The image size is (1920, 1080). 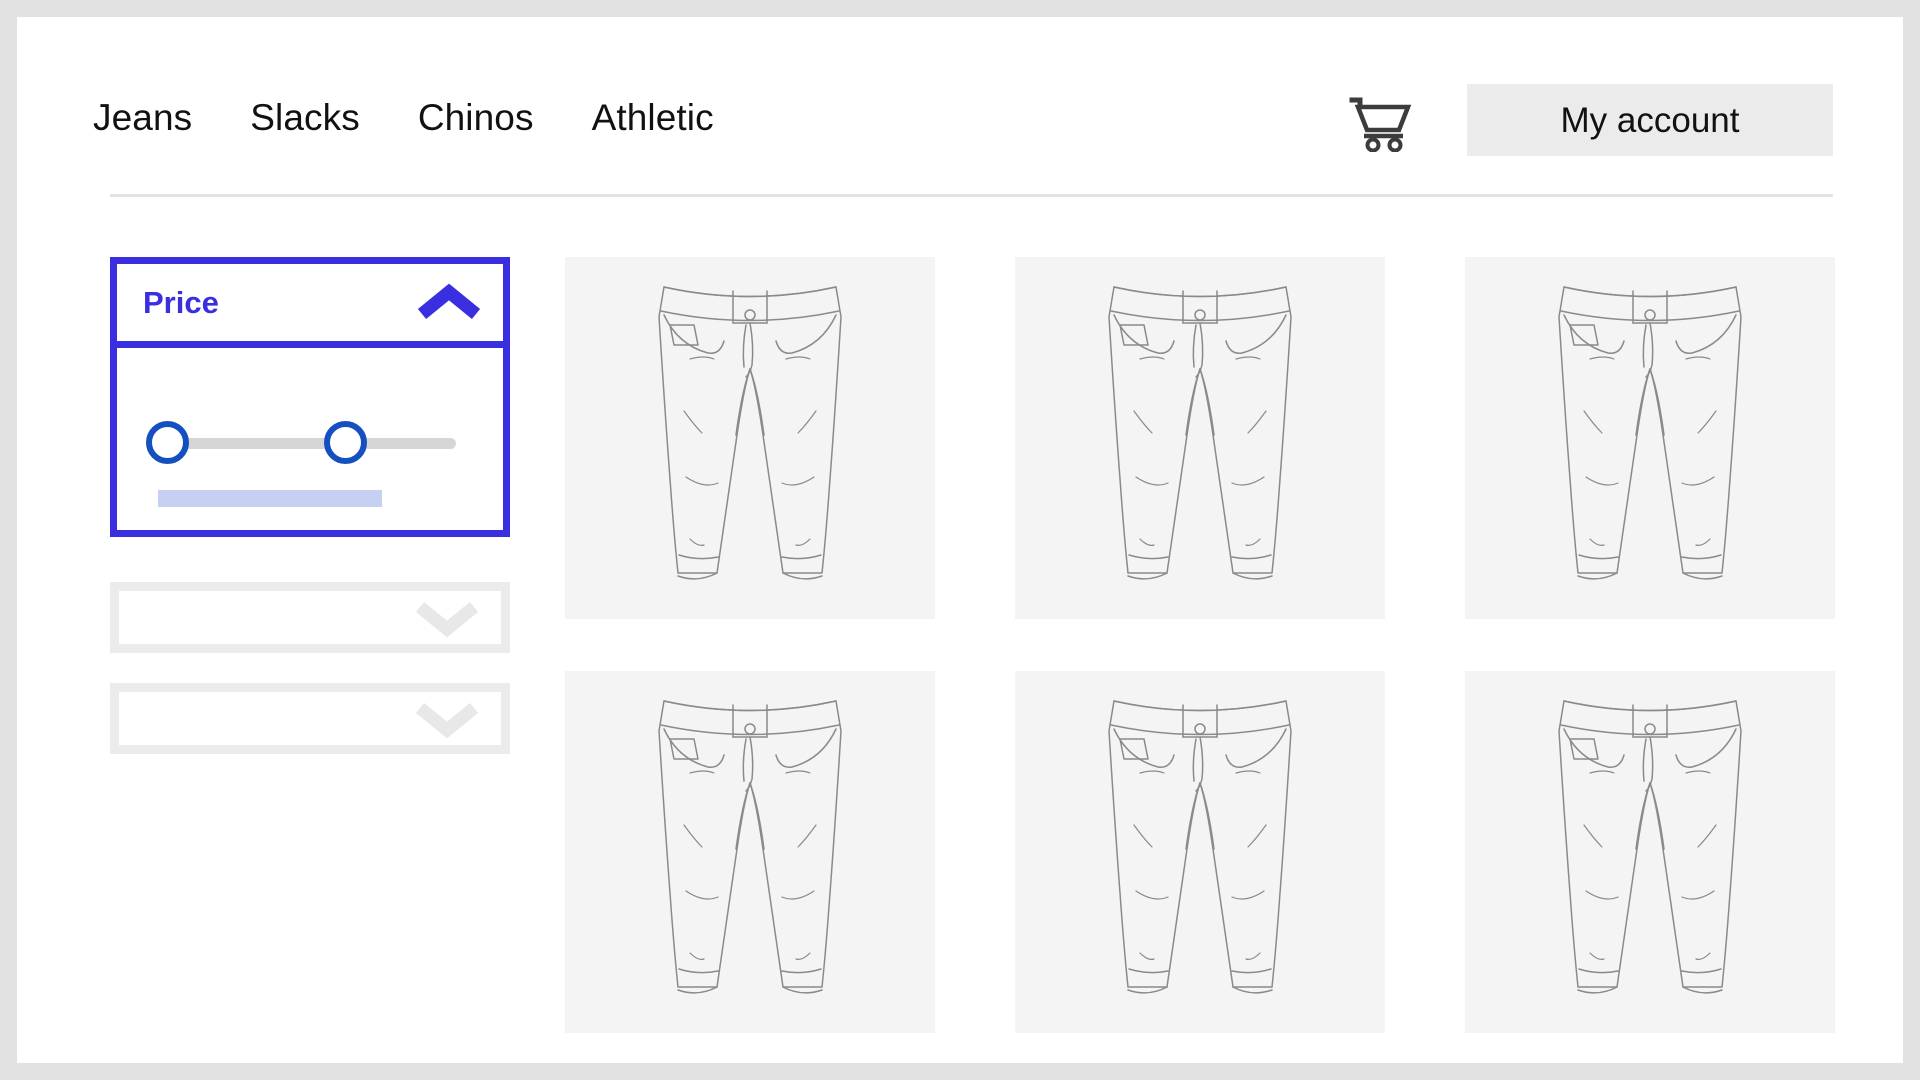 I want to click on my-account-button: My account, so click(x=1650, y=120).